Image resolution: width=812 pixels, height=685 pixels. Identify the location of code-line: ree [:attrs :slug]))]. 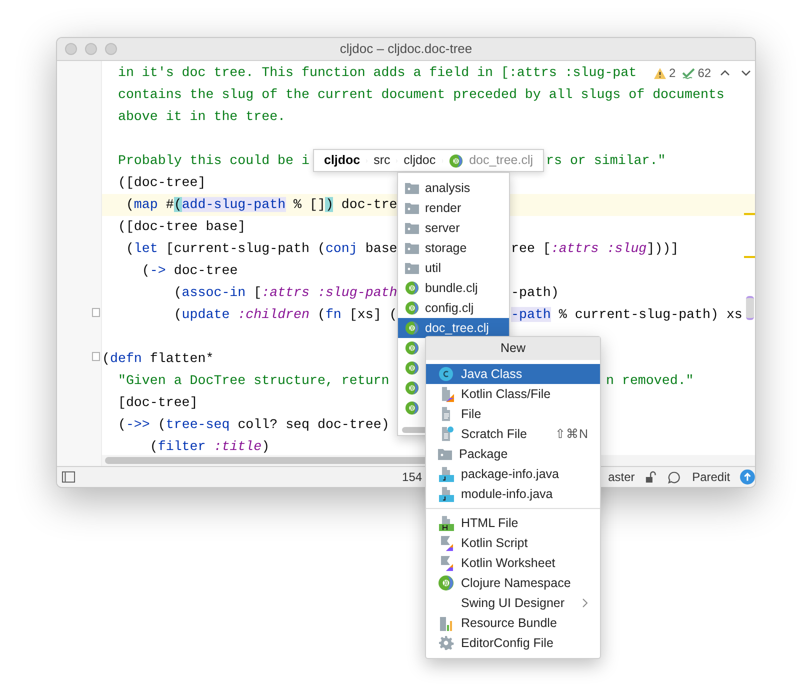
(595, 249).